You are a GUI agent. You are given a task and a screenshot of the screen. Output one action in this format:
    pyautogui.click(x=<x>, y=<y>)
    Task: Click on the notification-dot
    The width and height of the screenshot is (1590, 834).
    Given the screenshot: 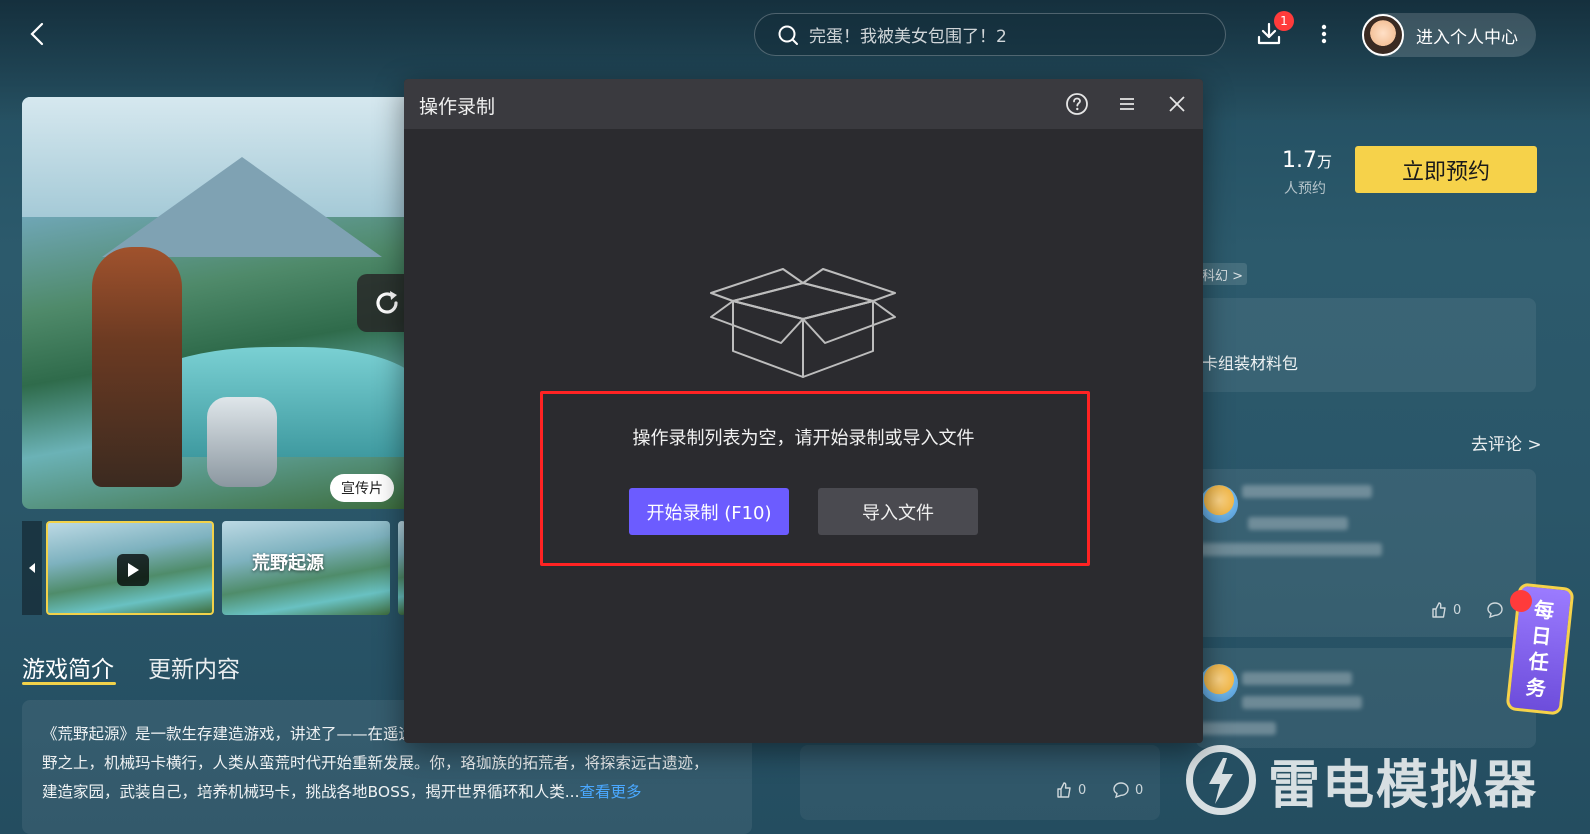 What is the action you would take?
    pyautogui.click(x=1521, y=601)
    